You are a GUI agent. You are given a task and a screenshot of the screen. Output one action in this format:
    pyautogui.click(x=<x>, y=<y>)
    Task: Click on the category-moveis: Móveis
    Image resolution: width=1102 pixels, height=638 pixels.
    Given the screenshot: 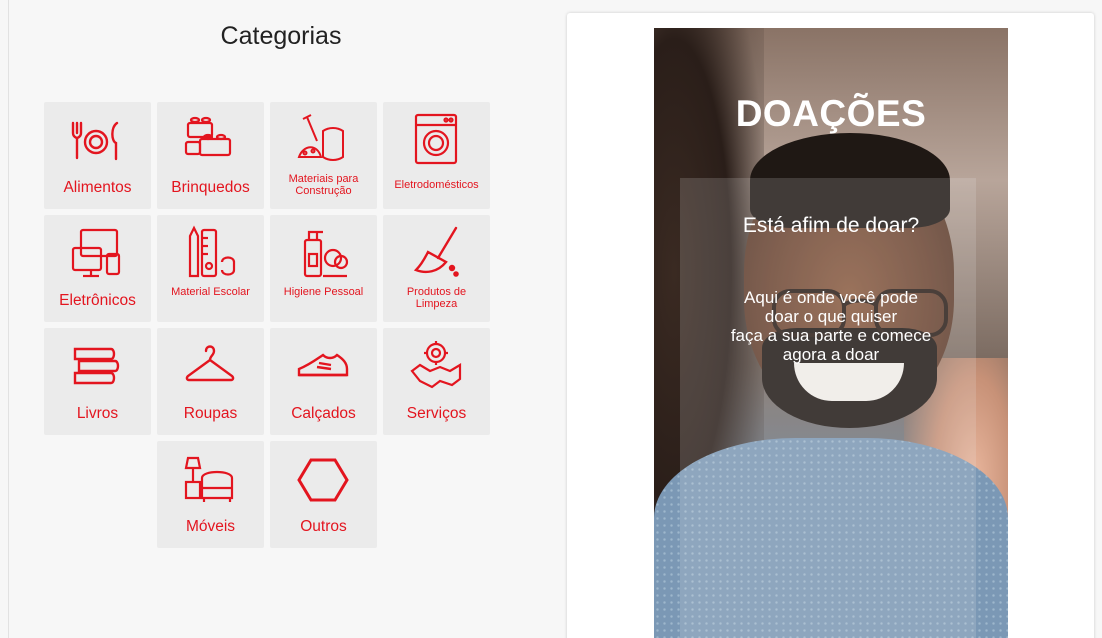 What is the action you would take?
    pyautogui.click(x=210, y=494)
    